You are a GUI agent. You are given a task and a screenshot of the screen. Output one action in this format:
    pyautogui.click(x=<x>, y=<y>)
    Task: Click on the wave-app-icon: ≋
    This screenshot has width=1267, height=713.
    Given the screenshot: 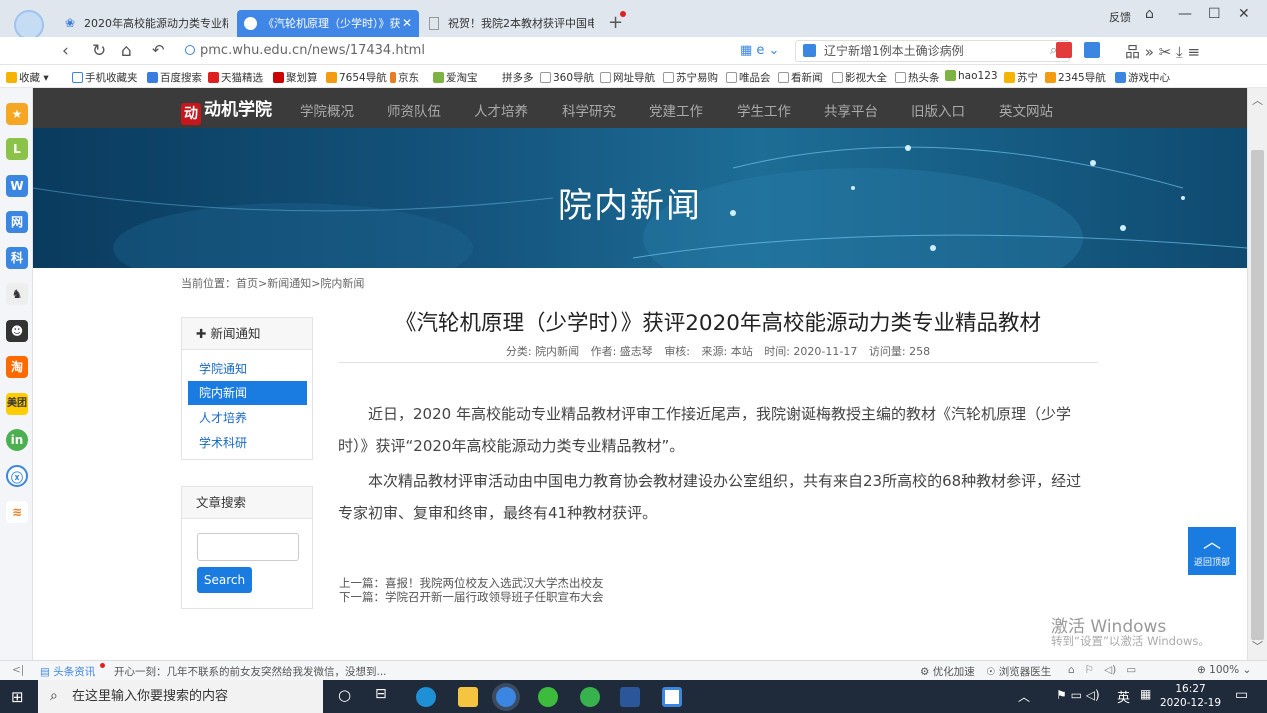 What is the action you would take?
    pyautogui.click(x=17, y=512)
    